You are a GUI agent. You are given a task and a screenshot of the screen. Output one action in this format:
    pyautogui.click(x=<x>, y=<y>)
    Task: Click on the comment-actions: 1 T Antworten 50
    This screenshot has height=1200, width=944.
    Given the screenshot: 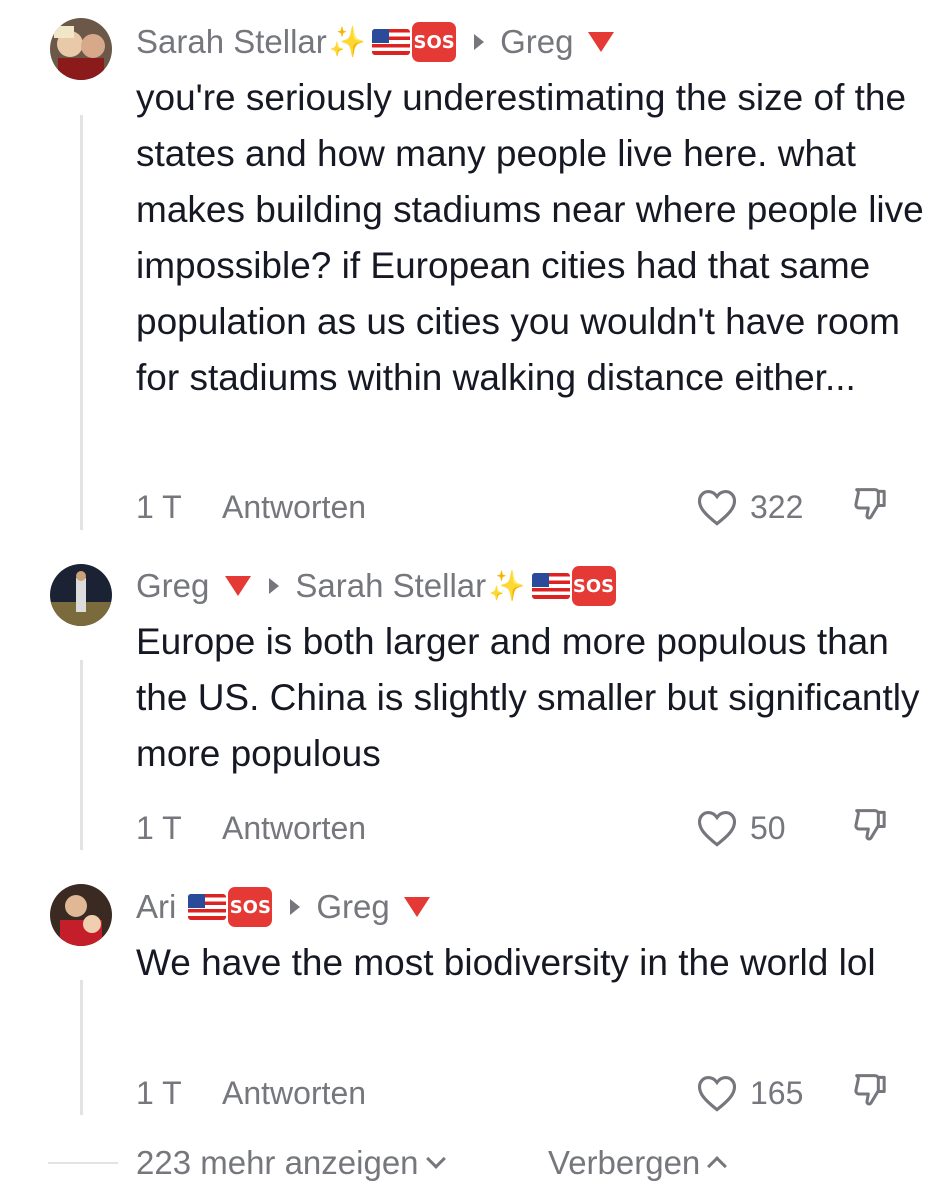 What is the action you would take?
    pyautogui.click(x=520, y=828)
    